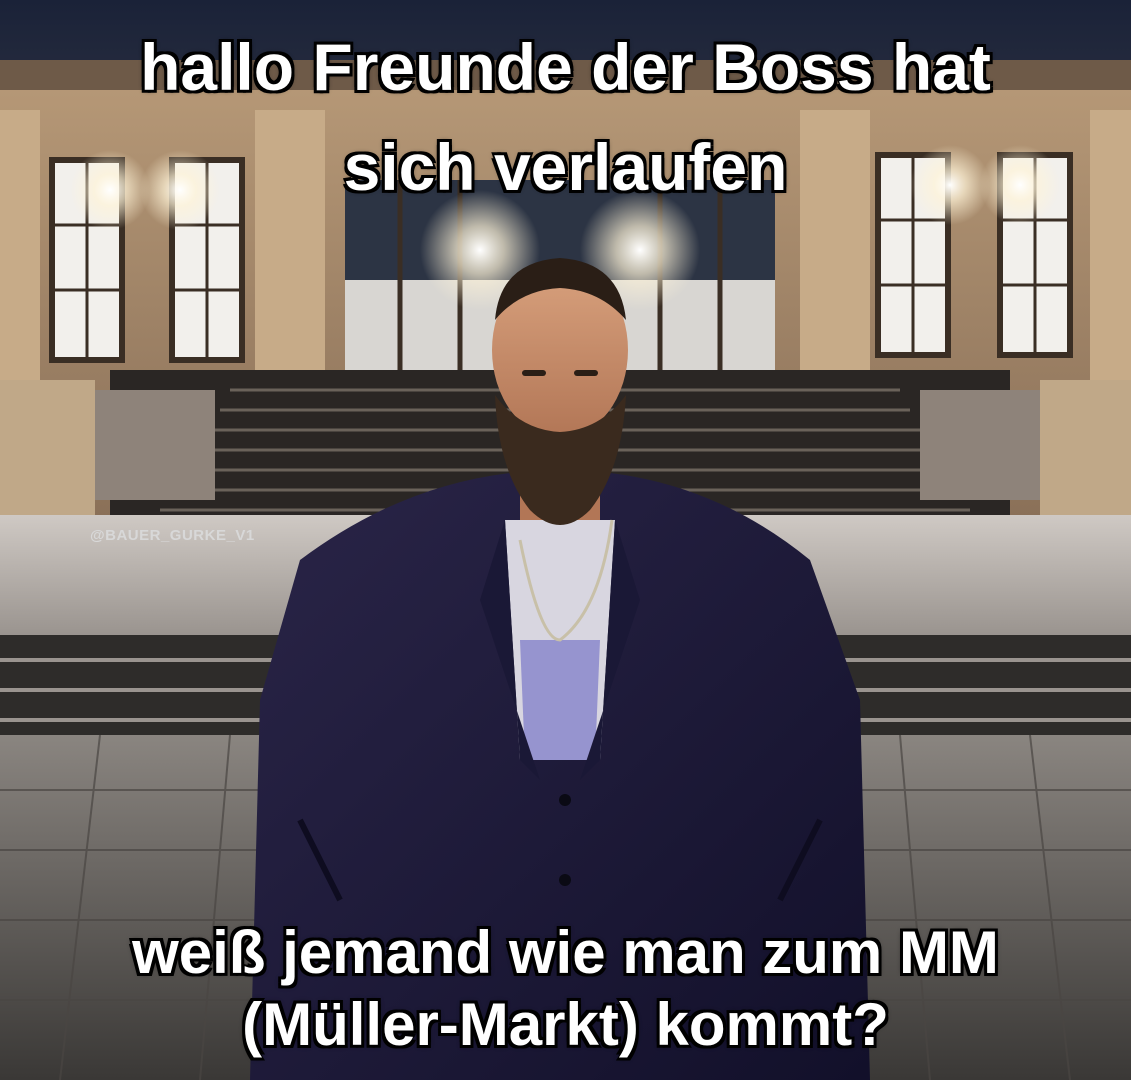 The width and height of the screenshot is (1131, 1080). Describe the element at coordinates (565, 167) in the screenshot. I see `top-caption-line-2: sich verlaufen` at that location.